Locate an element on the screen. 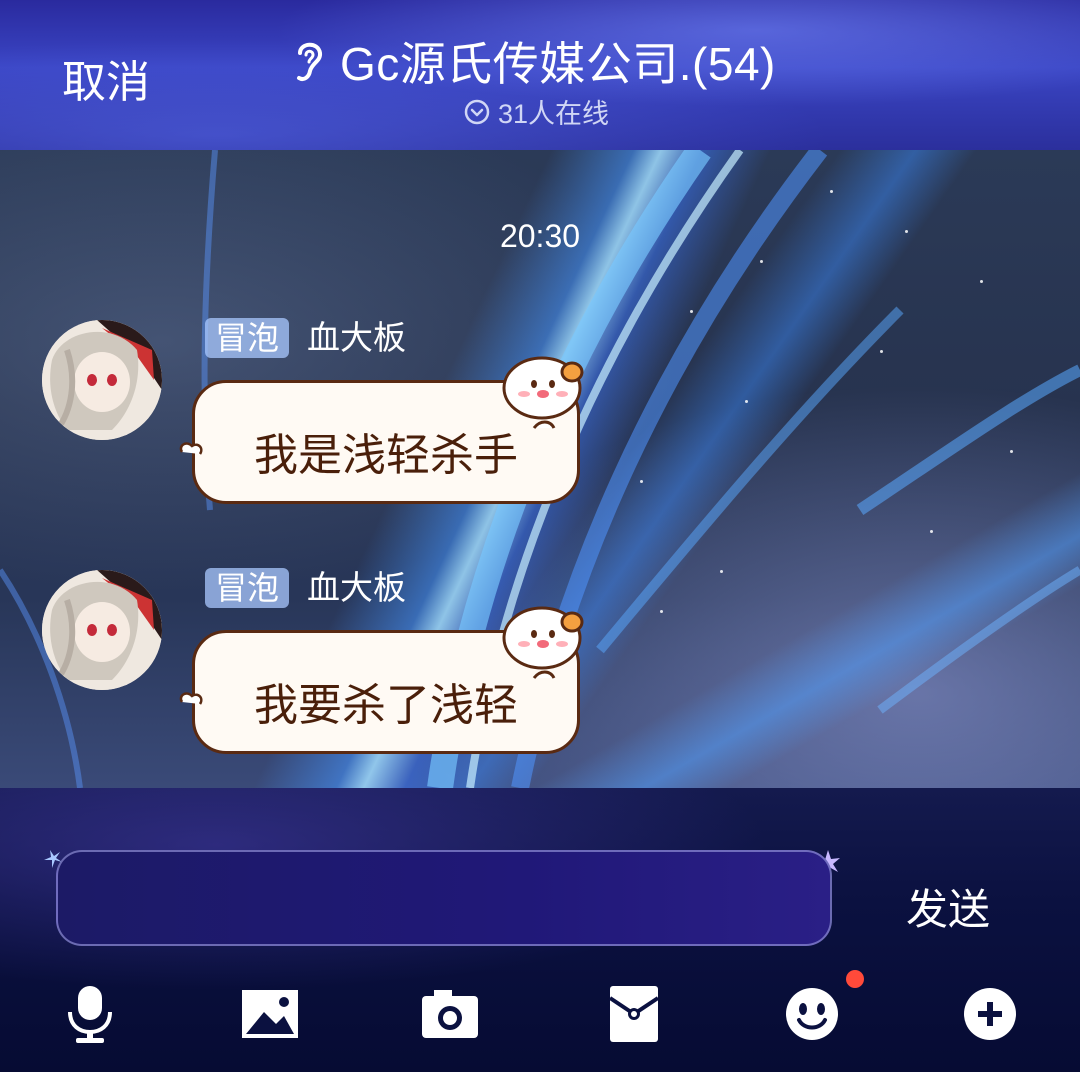 The height and width of the screenshot is (1072, 1080). emoji-icon is located at coordinates (812, 1014).